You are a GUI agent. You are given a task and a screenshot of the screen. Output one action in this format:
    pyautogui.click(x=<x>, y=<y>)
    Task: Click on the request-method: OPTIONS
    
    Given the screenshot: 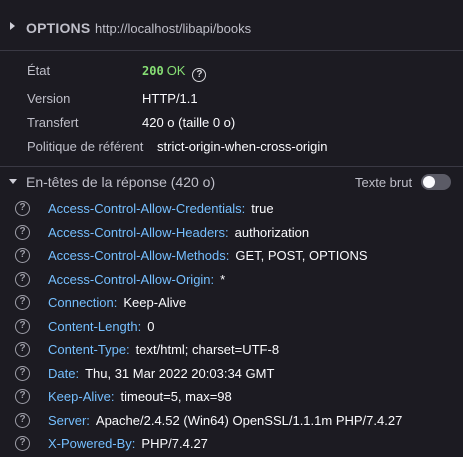 What is the action you would take?
    pyautogui.click(x=58, y=28)
    